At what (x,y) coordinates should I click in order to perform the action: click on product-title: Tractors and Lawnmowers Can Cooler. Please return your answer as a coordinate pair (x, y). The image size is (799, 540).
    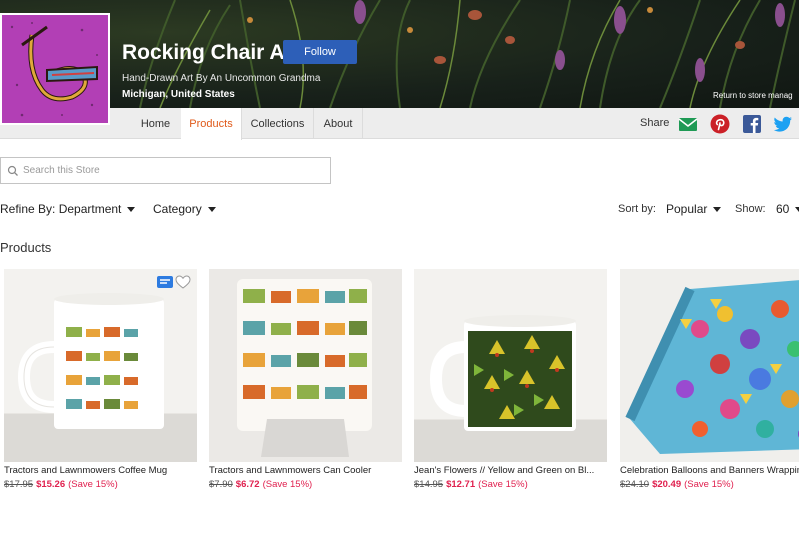
    Looking at the image, I should click on (305, 470).